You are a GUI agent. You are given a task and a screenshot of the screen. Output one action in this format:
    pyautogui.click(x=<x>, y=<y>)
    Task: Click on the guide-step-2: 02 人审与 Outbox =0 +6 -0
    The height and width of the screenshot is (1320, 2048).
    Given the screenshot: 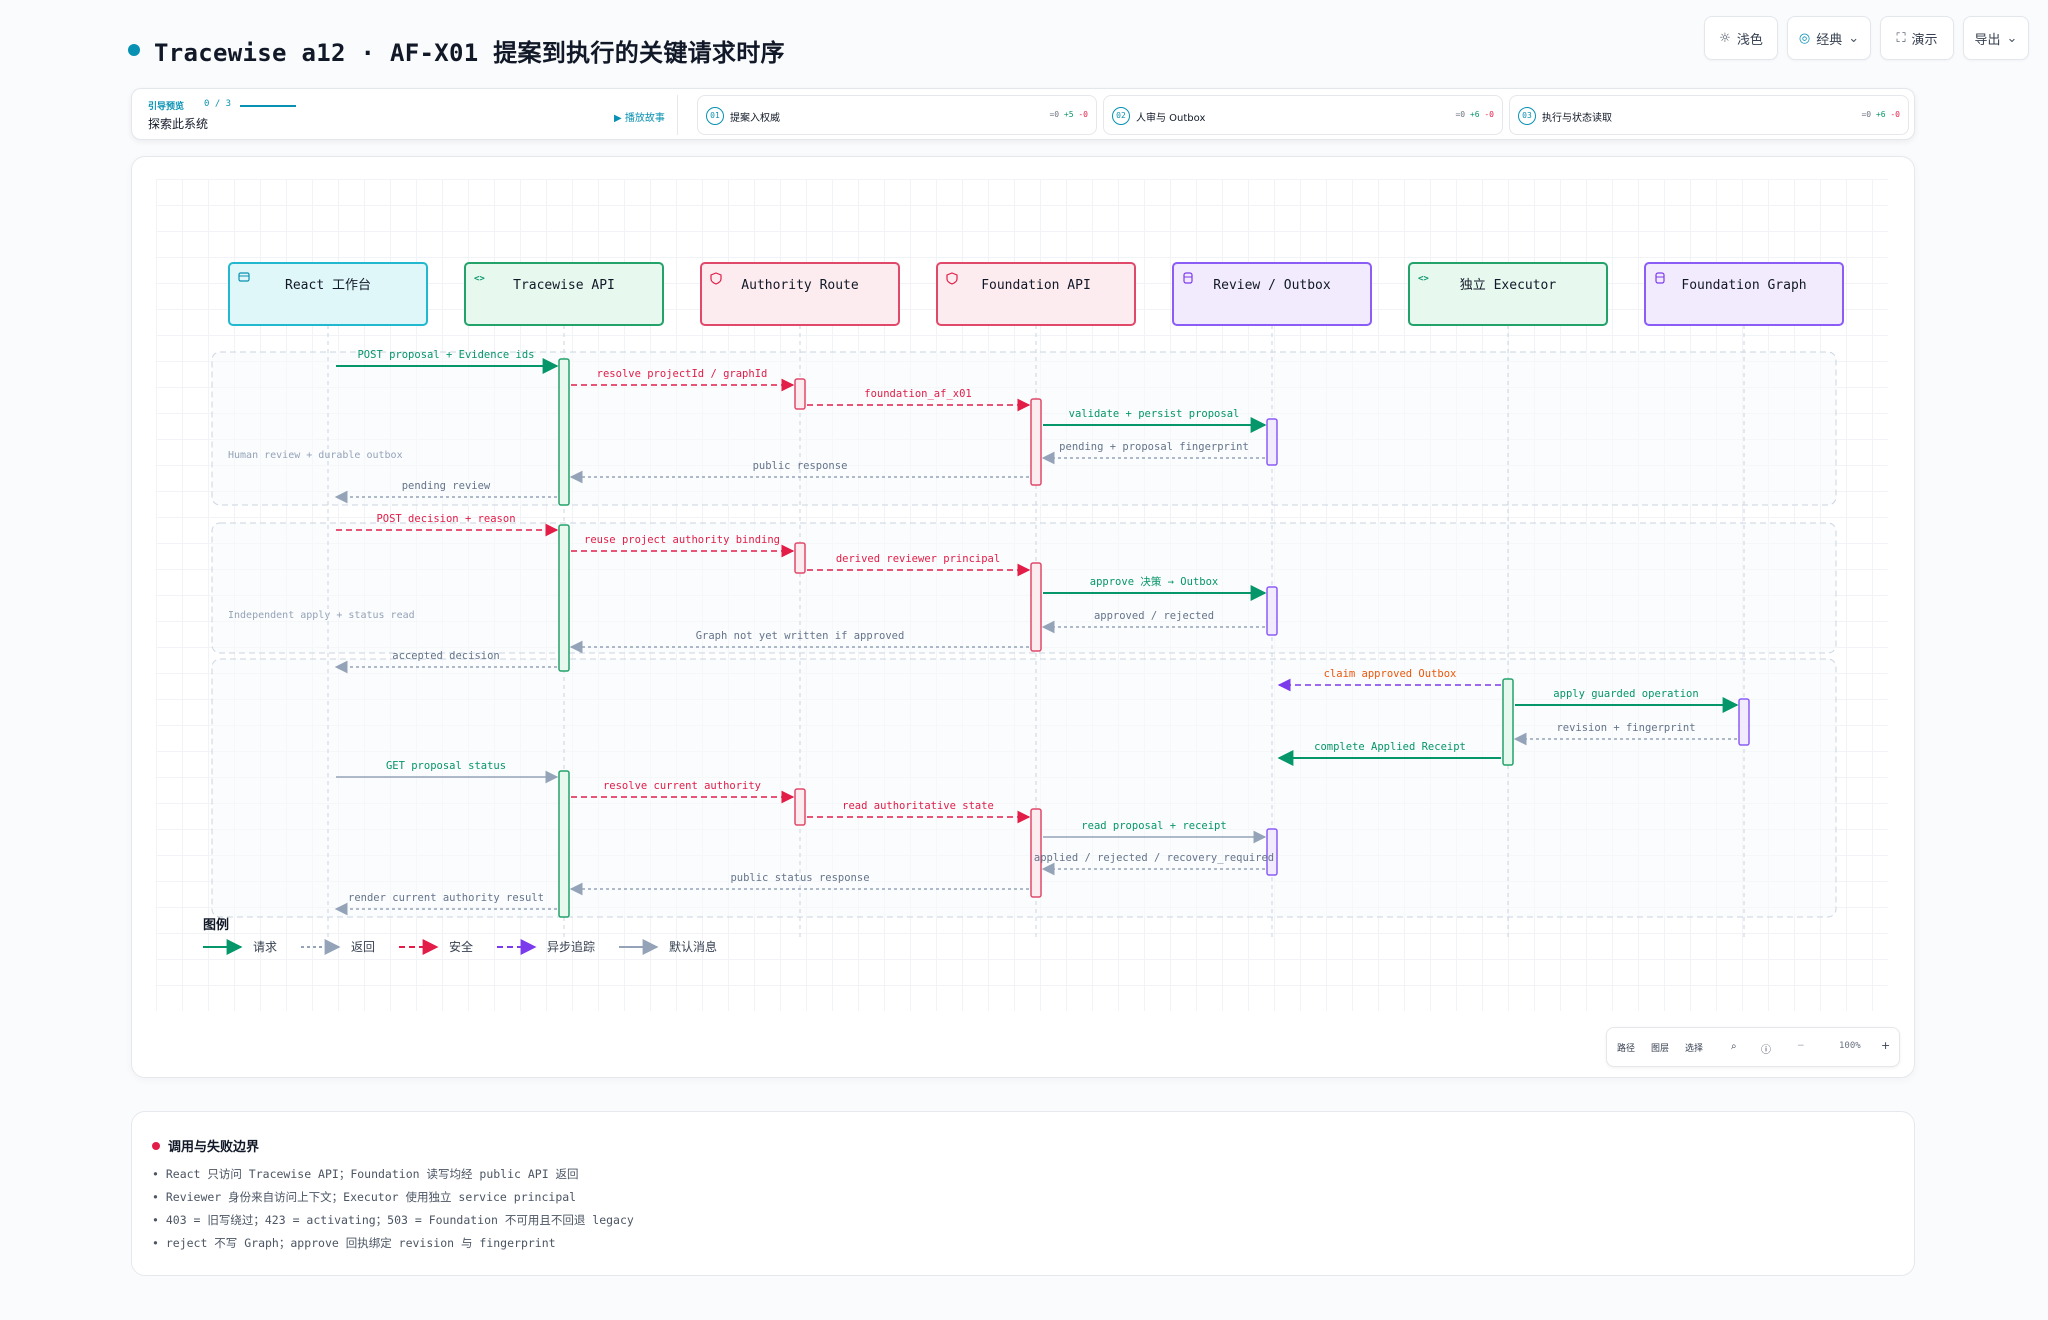 What is the action you would take?
    pyautogui.click(x=1303, y=115)
    